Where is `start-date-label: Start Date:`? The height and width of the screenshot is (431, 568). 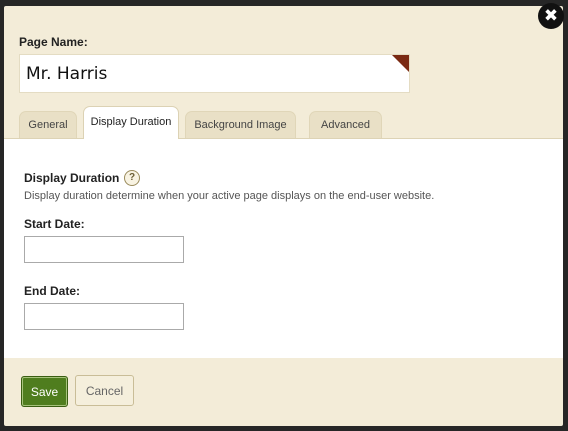
start-date-label: Start Date: is located at coordinates (54, 224).